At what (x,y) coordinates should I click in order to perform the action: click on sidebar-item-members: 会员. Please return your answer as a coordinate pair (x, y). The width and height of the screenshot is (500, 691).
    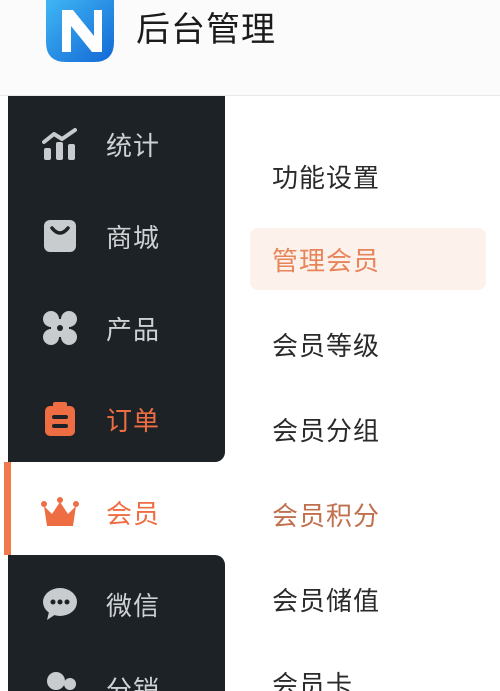
    Looking at the image, I should click on (130, 512).